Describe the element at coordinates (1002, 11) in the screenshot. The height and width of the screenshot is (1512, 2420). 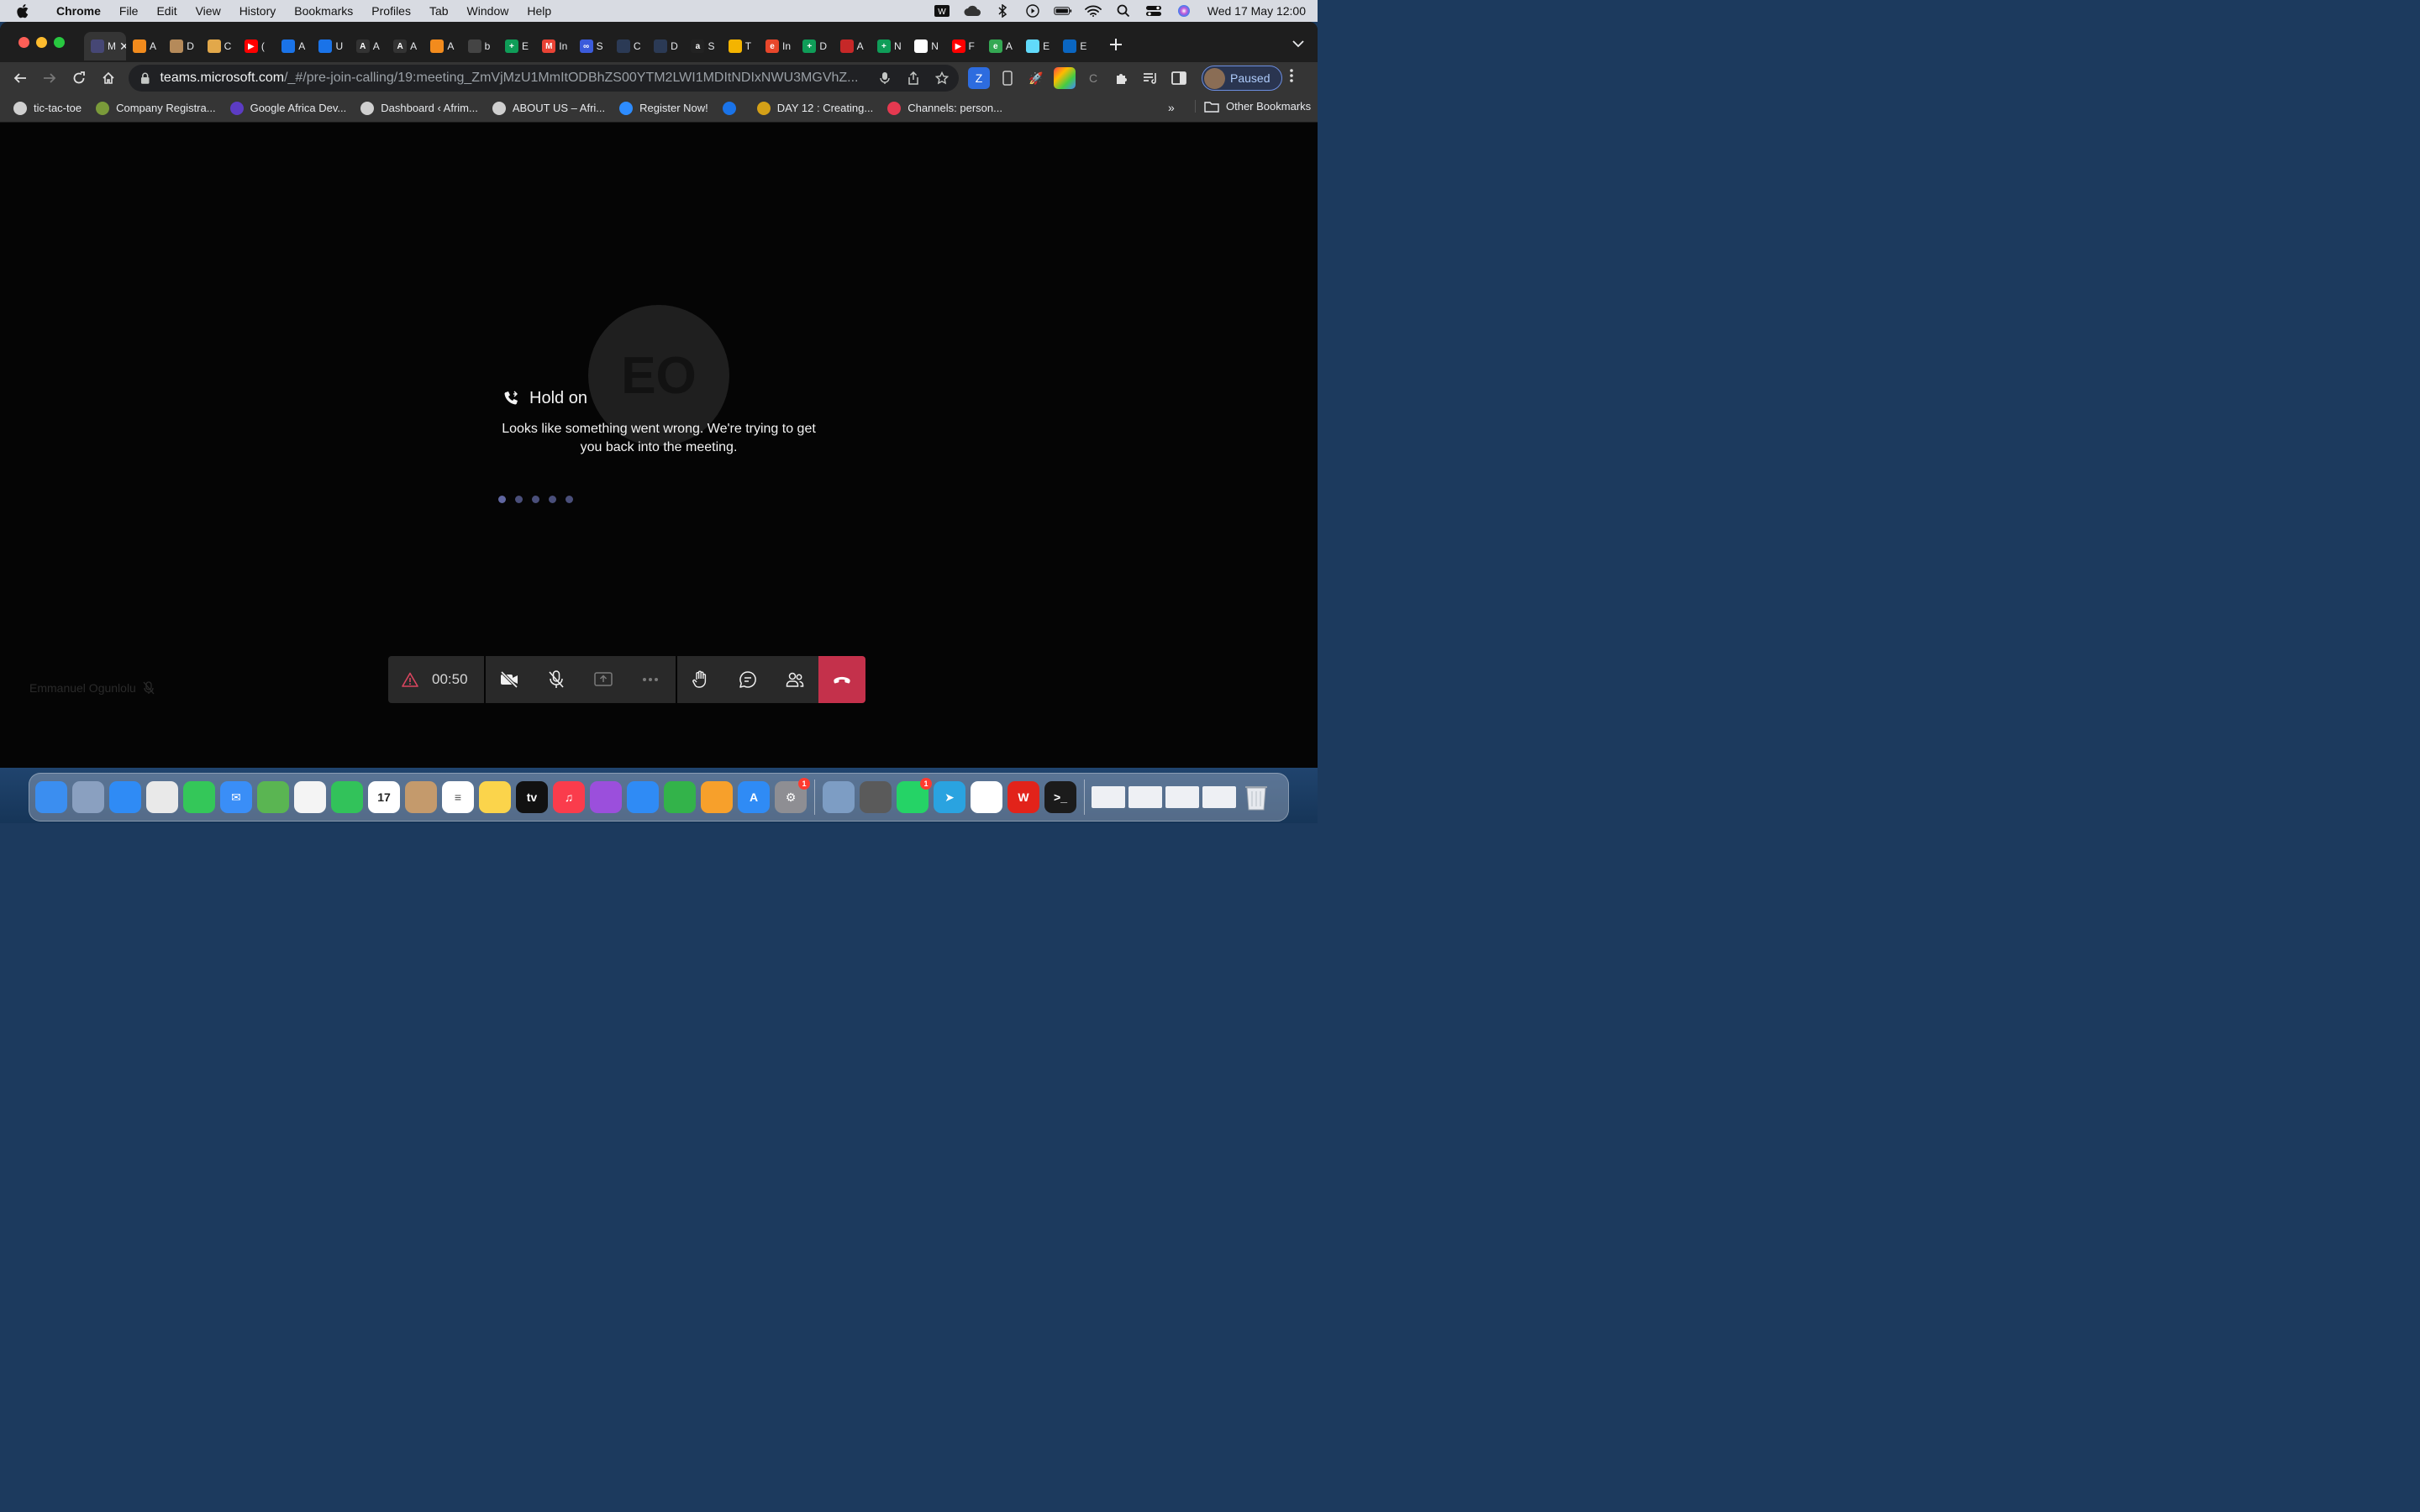
I see `bluetooth-icon` at that location.